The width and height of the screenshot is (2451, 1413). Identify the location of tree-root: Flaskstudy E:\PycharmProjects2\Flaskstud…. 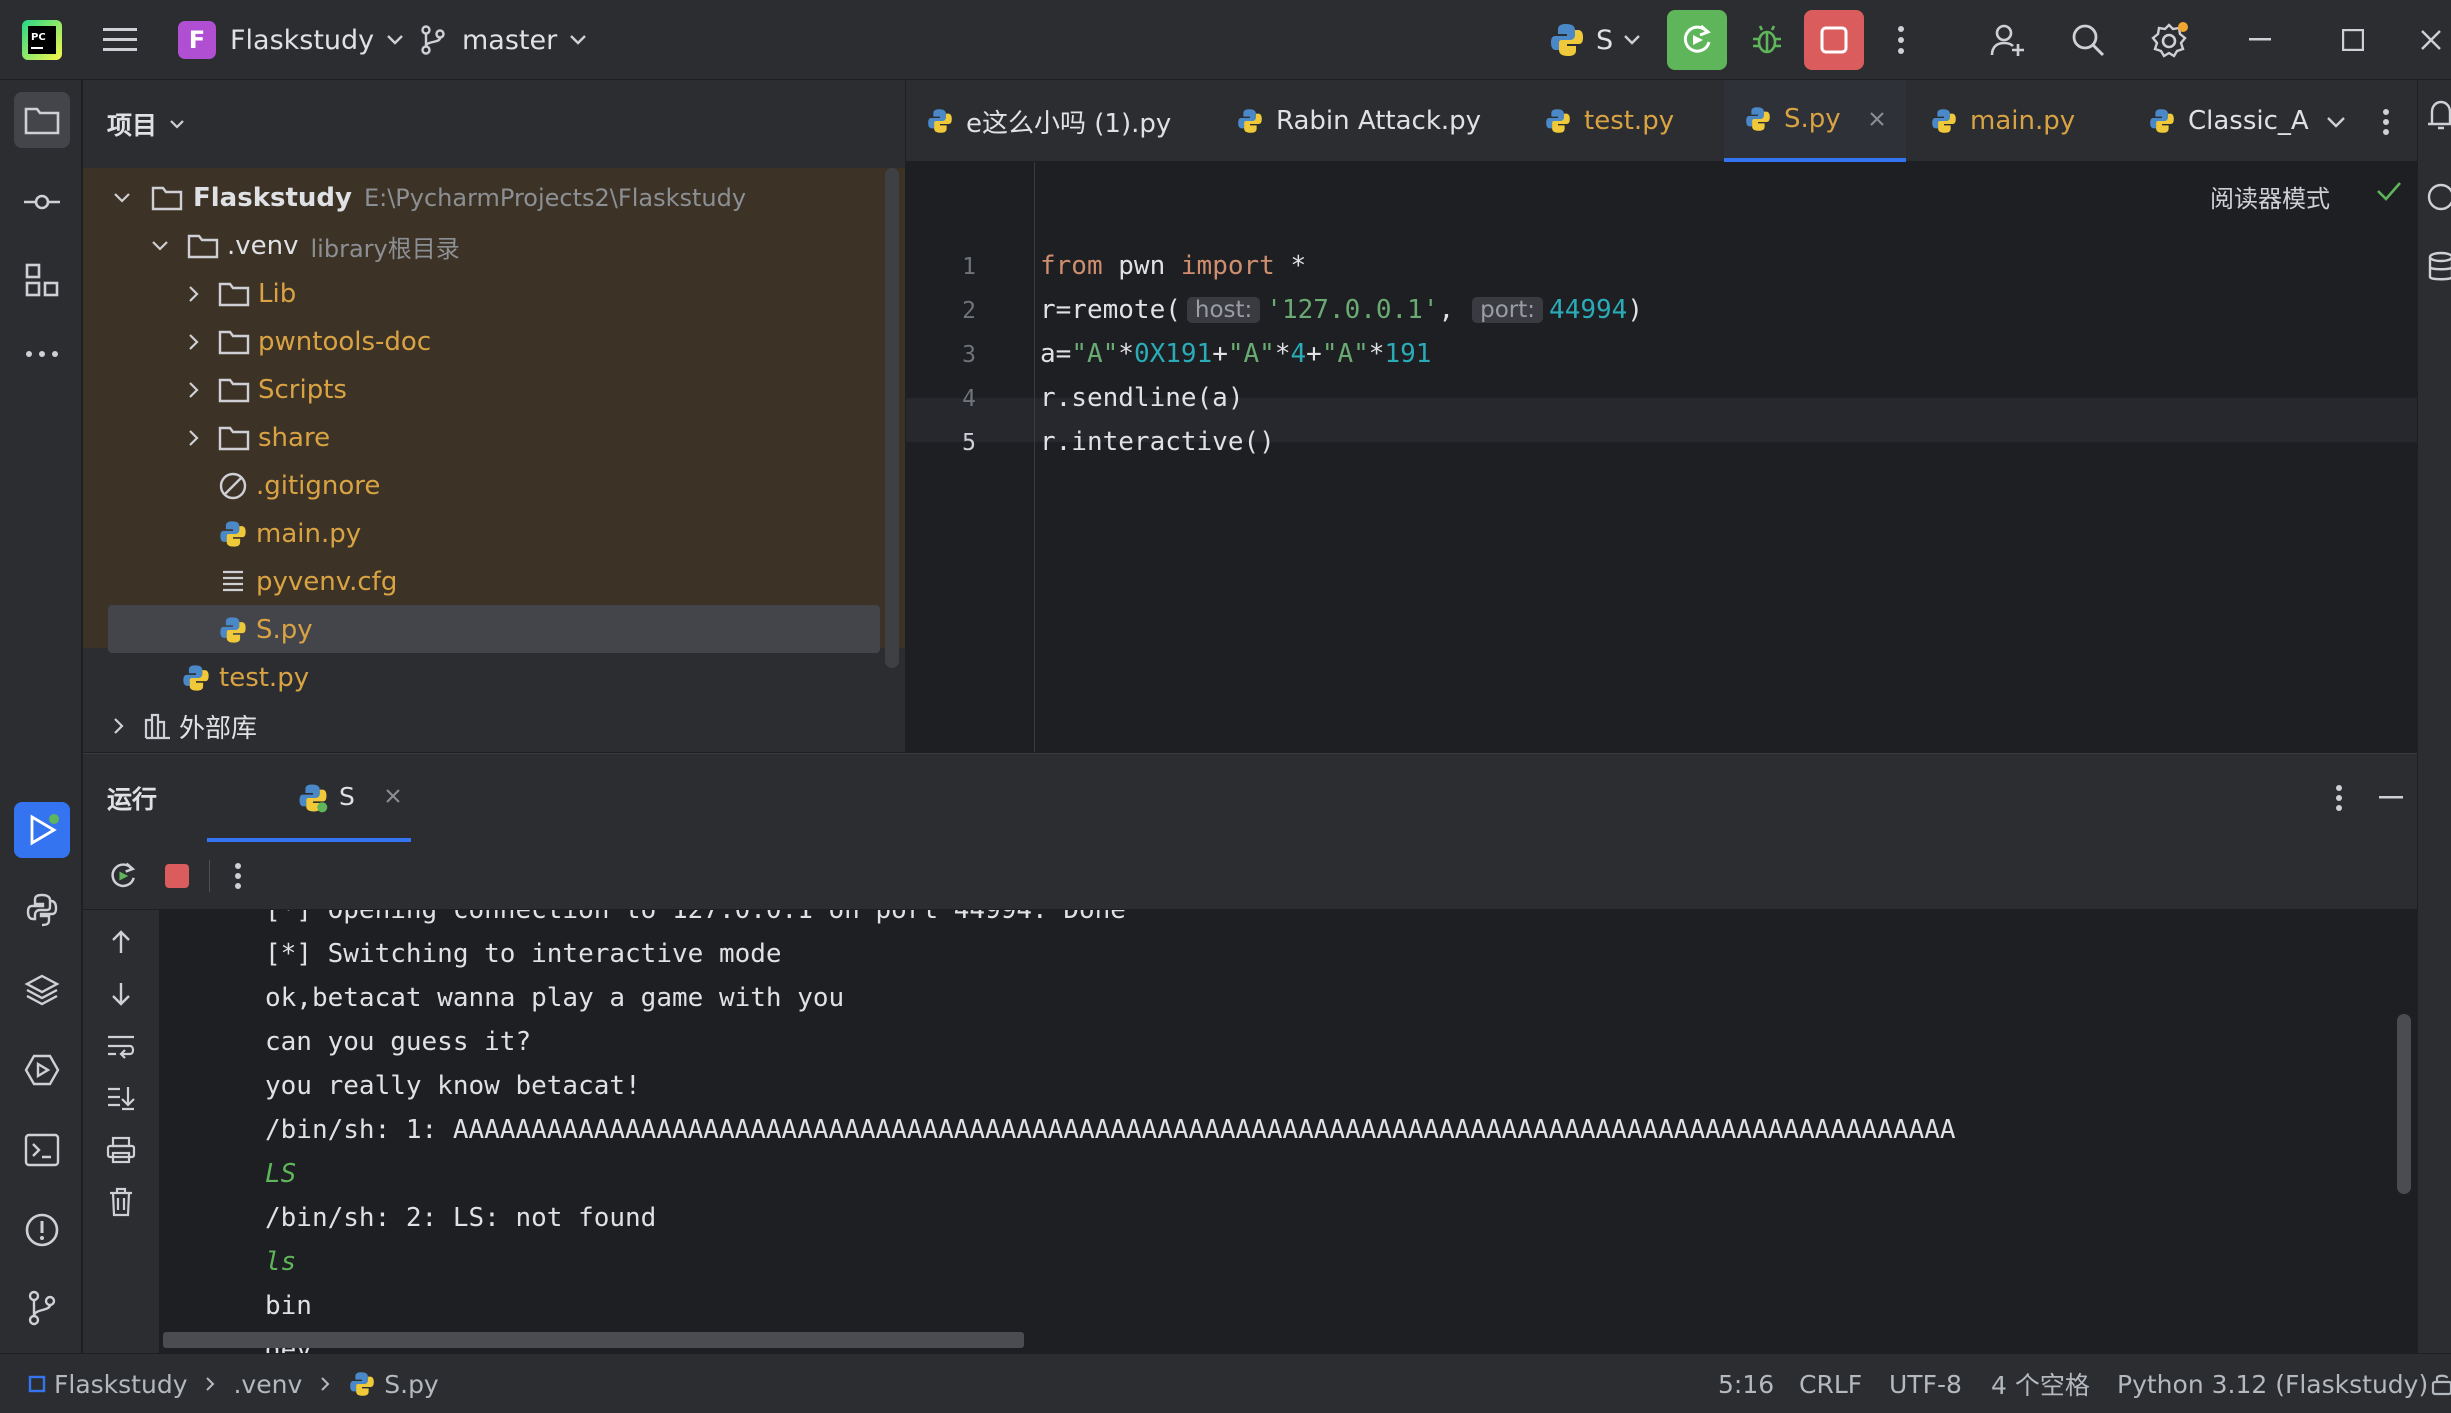
(429, 198).